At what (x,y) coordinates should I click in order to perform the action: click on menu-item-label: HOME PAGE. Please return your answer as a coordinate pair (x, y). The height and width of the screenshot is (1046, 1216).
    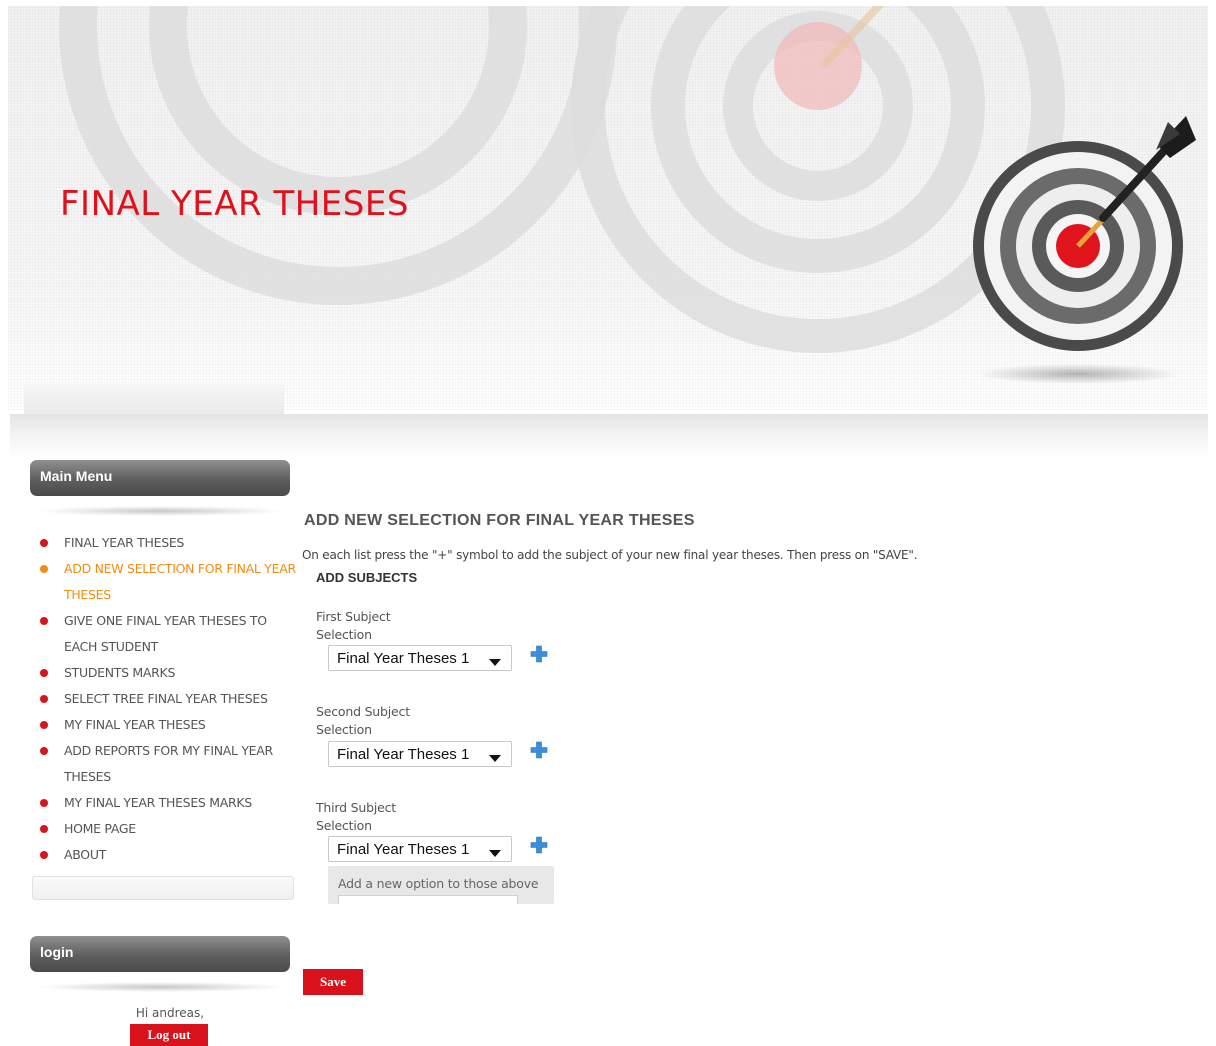
    Looking at the image, I should click on (100, 828).